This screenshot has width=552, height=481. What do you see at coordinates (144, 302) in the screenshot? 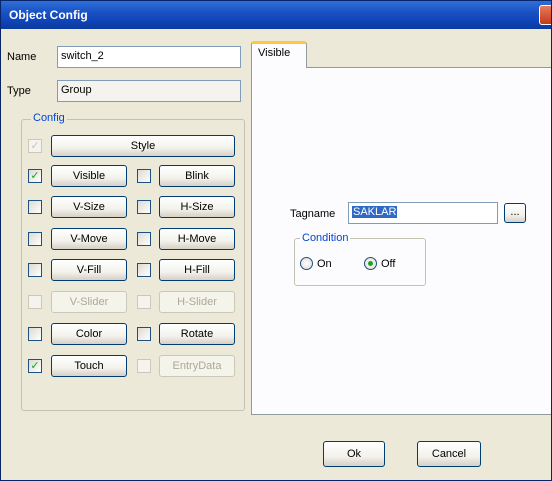
I see `h-slider-checkbox` at bounding box center [144, 302].